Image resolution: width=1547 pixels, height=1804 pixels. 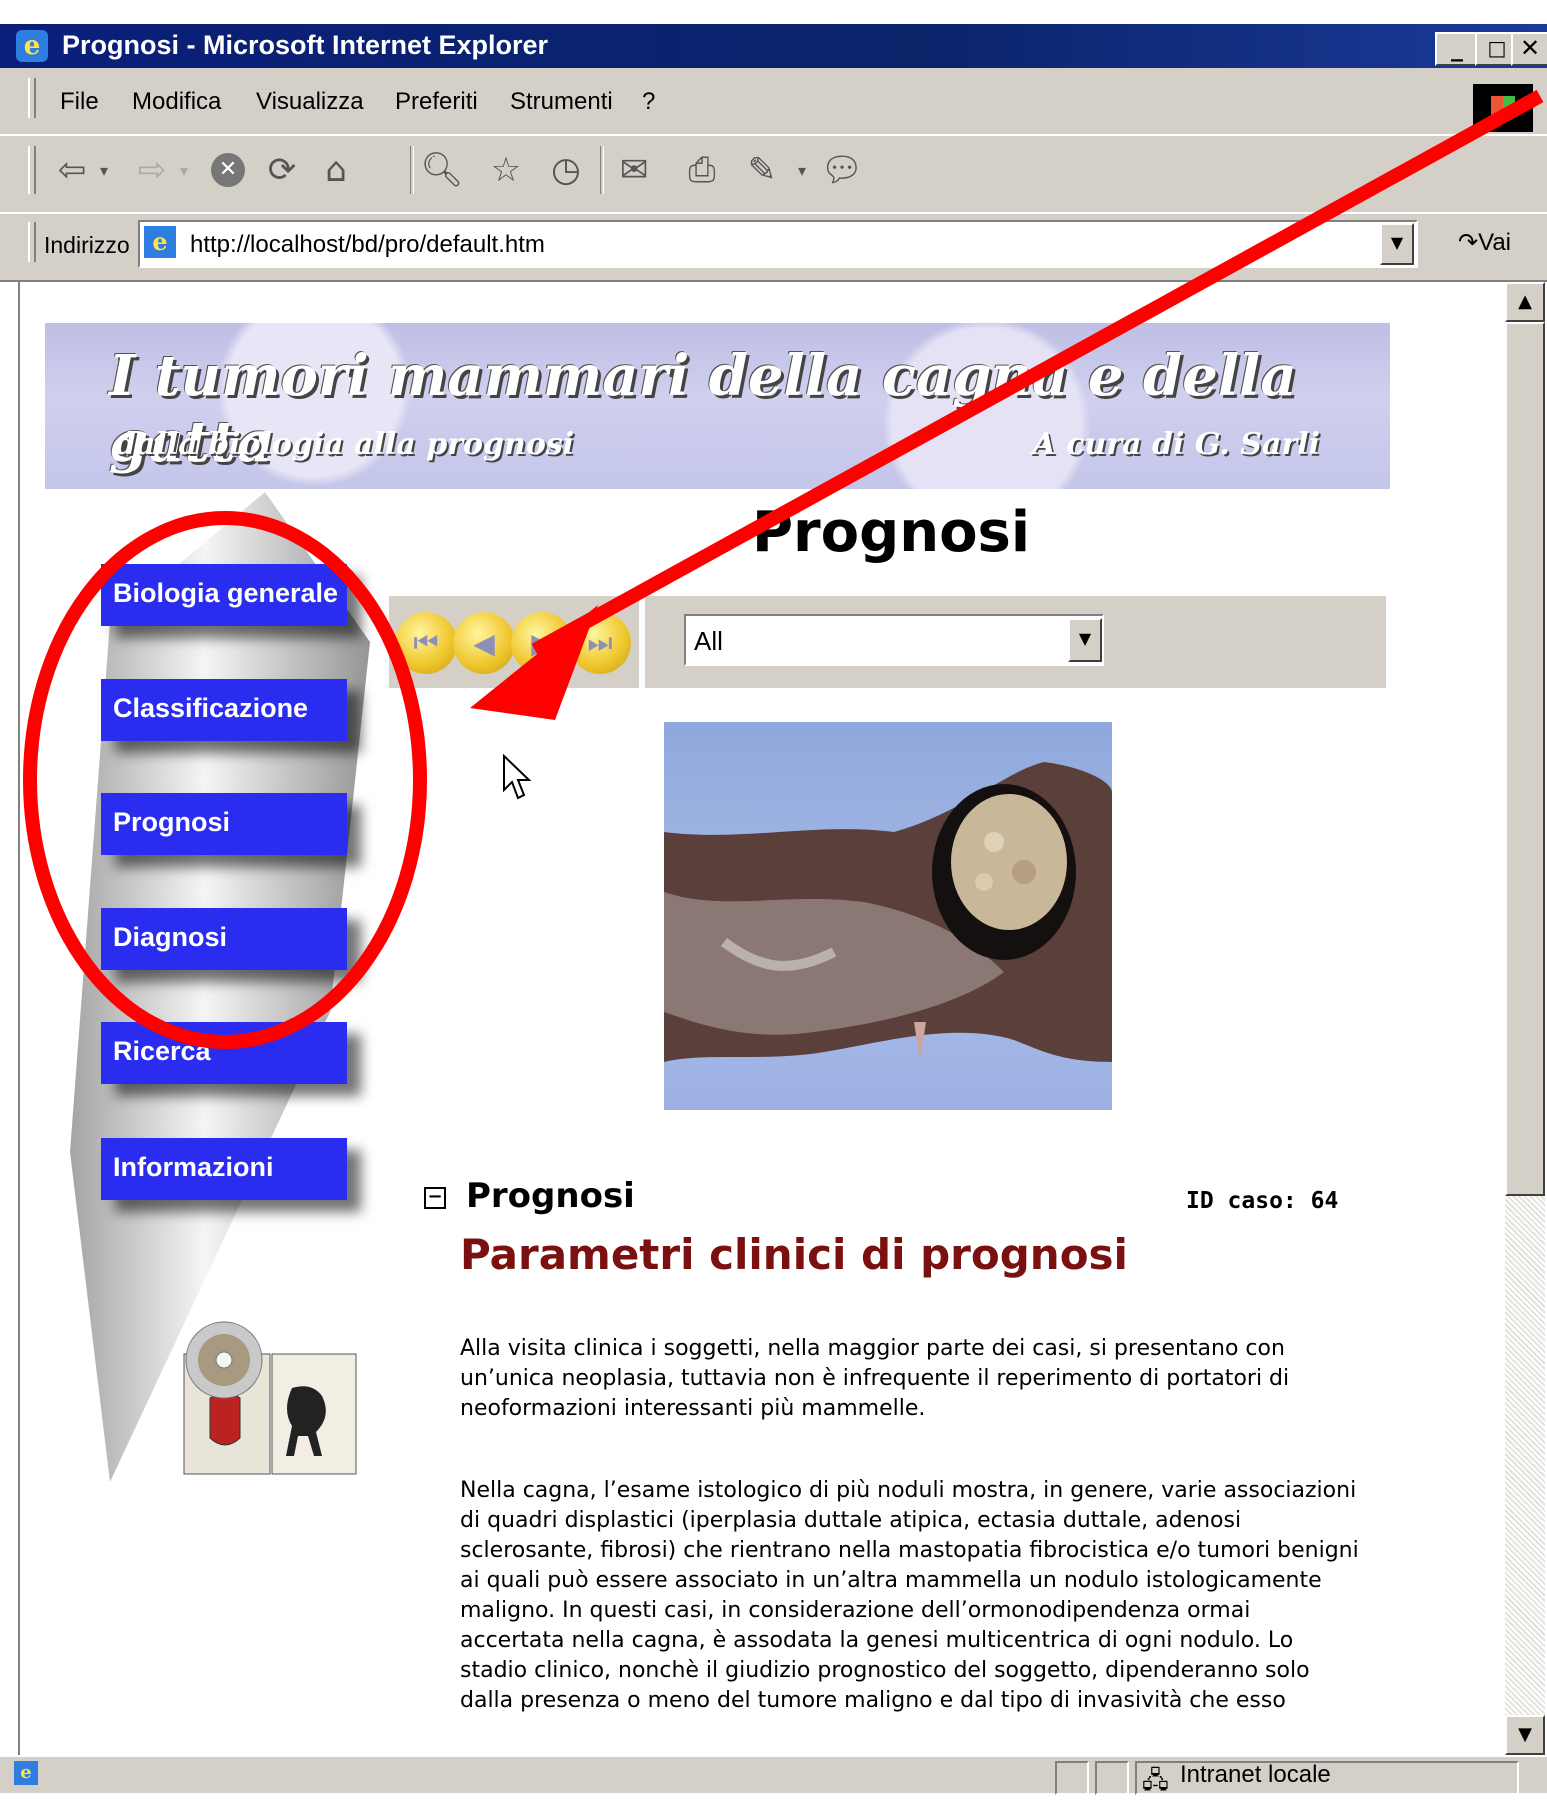 I want to click on menu-strumenti: Strumenti, so click(x=561, y=102).